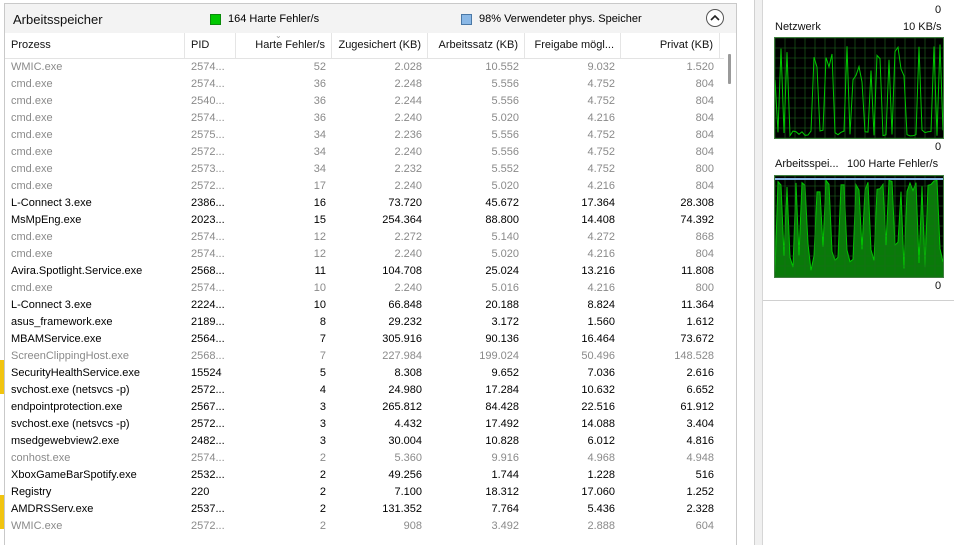 The width and height of the screenshot is (954, 545). Describe the element at coordinates (601, 458) in the screenshot. I see `col-shareable-cell: 4.968` at that location.